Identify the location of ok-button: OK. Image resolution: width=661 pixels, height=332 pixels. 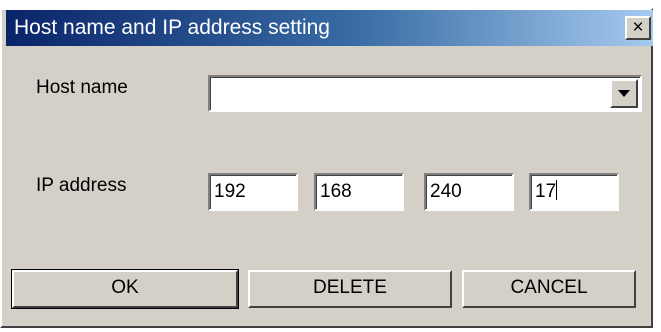
(125, 289).